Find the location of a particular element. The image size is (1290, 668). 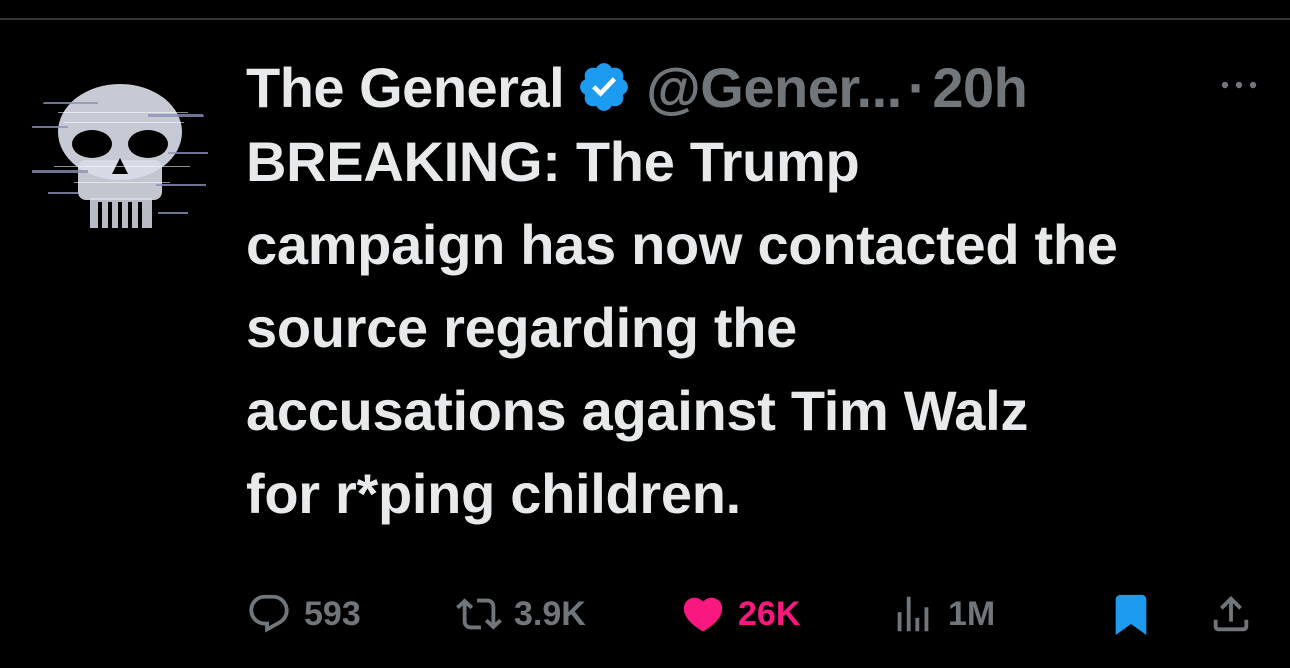

skull-avatar-image is located at coordinates (120, 154).